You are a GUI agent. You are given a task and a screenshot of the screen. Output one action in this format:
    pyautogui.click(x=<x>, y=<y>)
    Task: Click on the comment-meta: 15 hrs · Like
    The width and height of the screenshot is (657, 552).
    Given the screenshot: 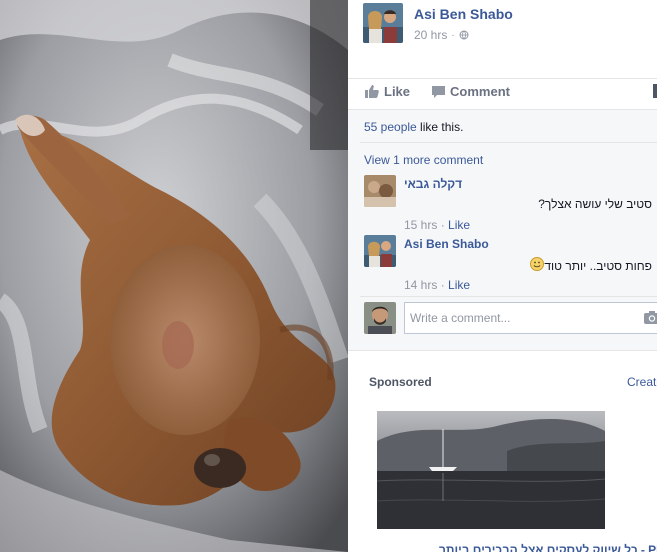 What is the action you would take?
    pyautogui.click(x=437, y=225)
    